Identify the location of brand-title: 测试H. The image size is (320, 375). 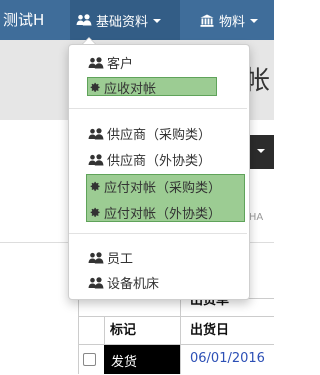
(23, 19).